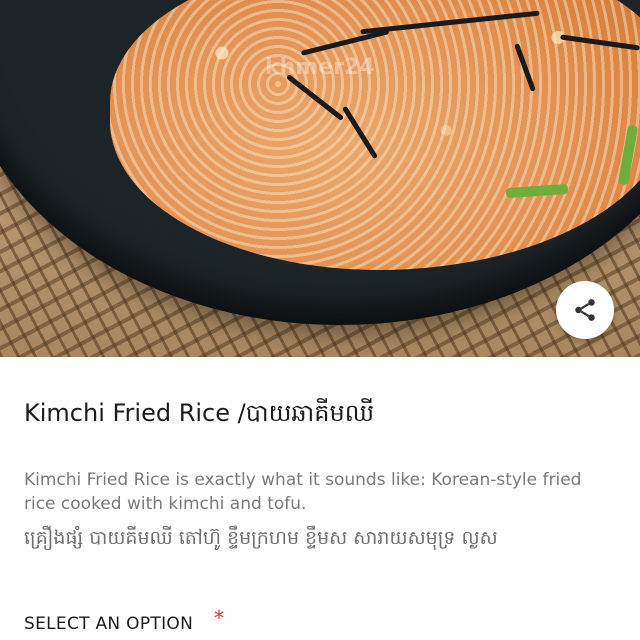 The height and width of the screenshot is (640, 640). I want to click on watermark: khmer24, so click(320, 67).